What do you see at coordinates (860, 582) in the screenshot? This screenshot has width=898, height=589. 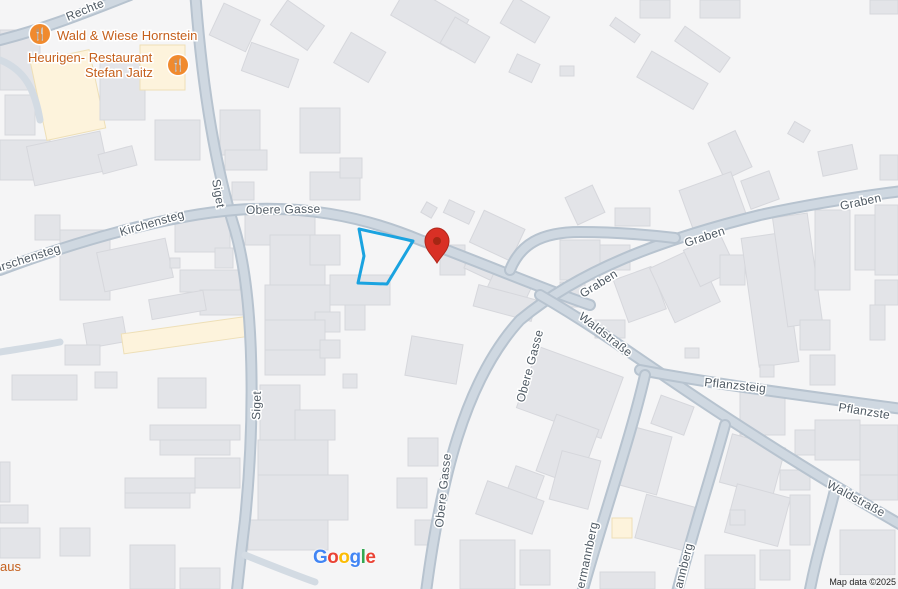 I see `map-attribution: Map data ©2025` at bounding box center [860, 582].